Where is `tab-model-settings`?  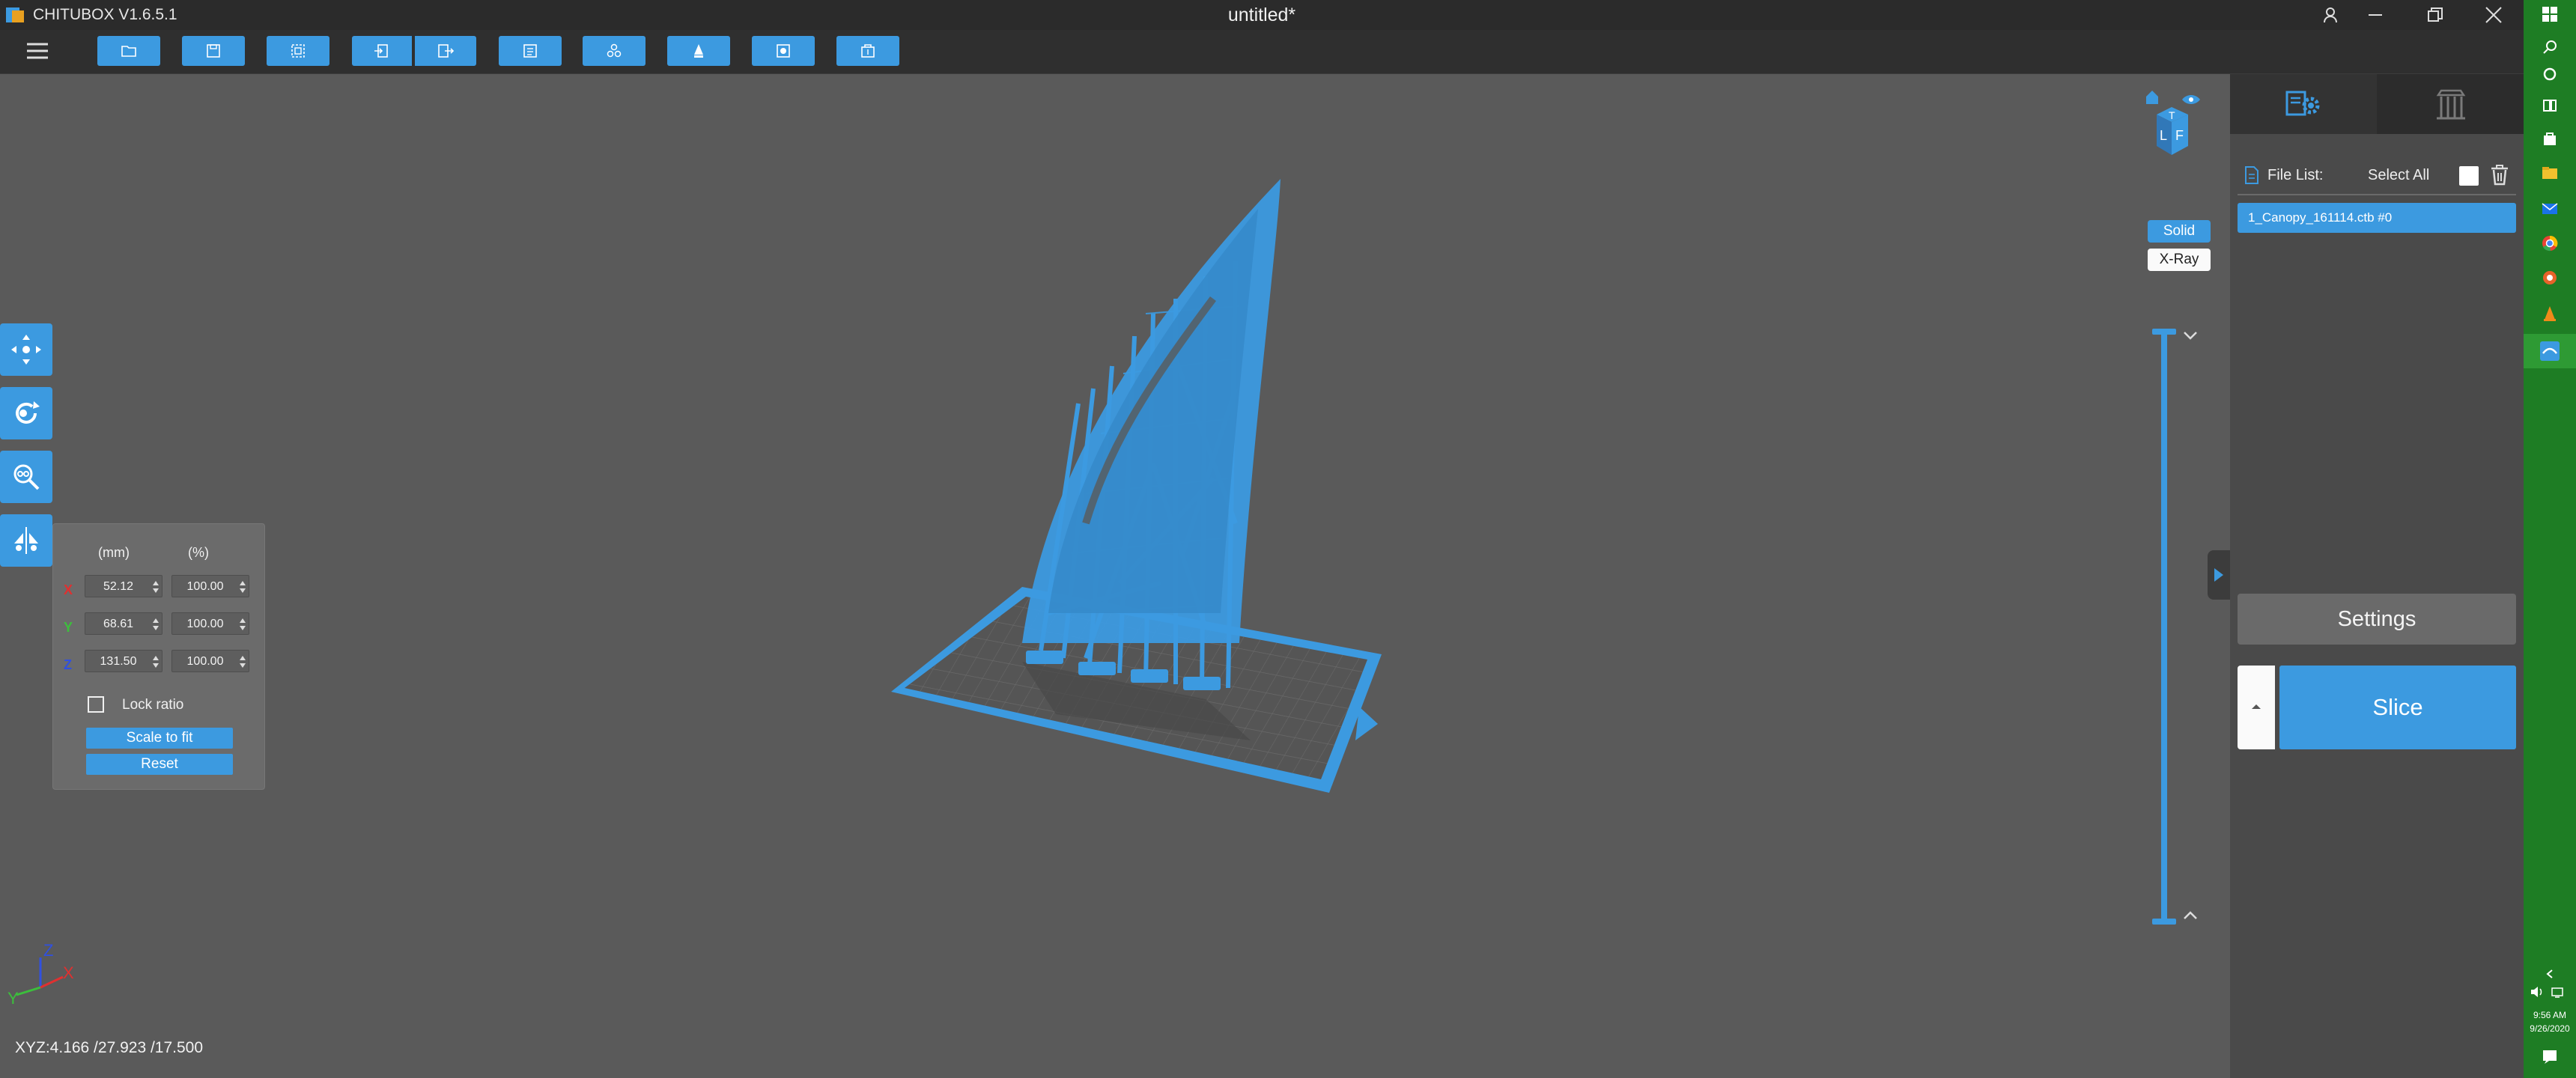
tab-model-settings is located at coordinates (2303, 104).